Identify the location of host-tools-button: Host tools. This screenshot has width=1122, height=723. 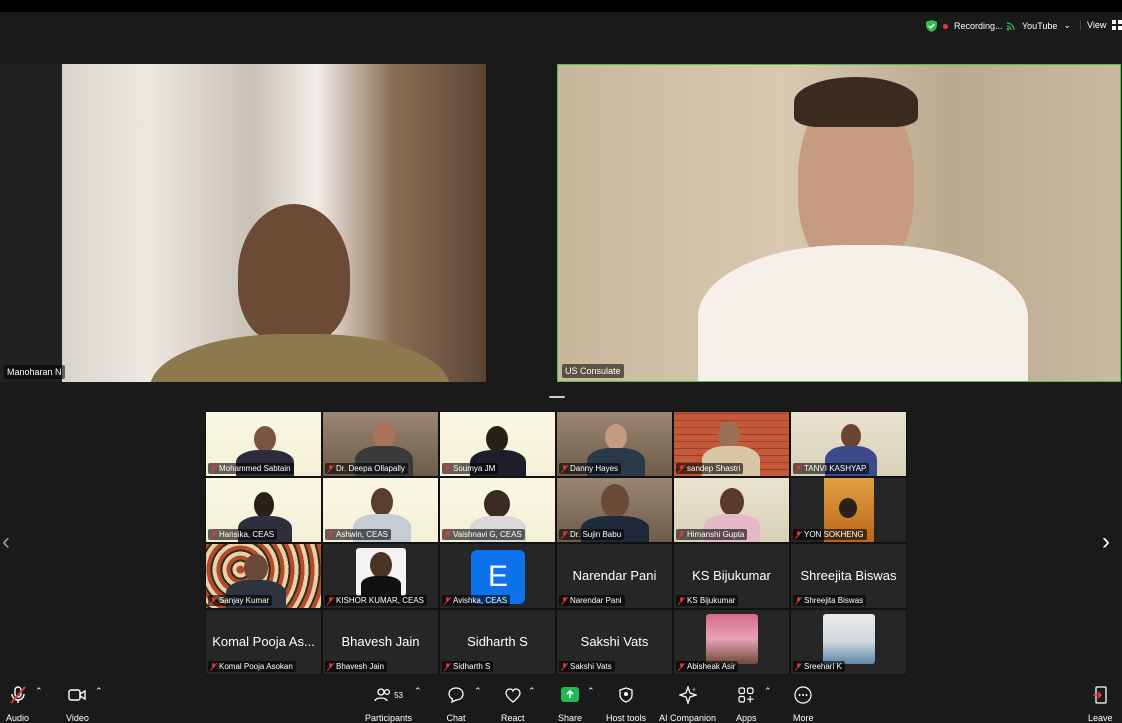
(626, 704).